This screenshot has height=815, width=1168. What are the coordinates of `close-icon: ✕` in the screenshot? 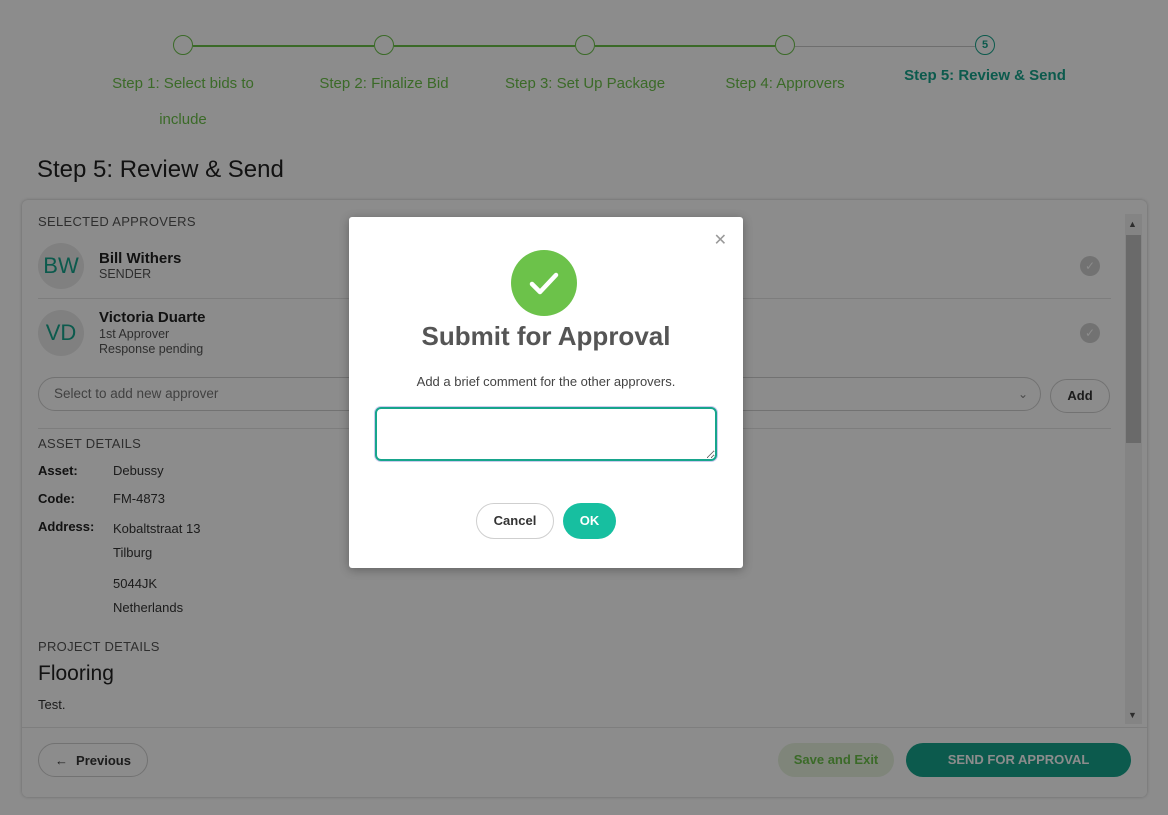 It's located at (720, 241).